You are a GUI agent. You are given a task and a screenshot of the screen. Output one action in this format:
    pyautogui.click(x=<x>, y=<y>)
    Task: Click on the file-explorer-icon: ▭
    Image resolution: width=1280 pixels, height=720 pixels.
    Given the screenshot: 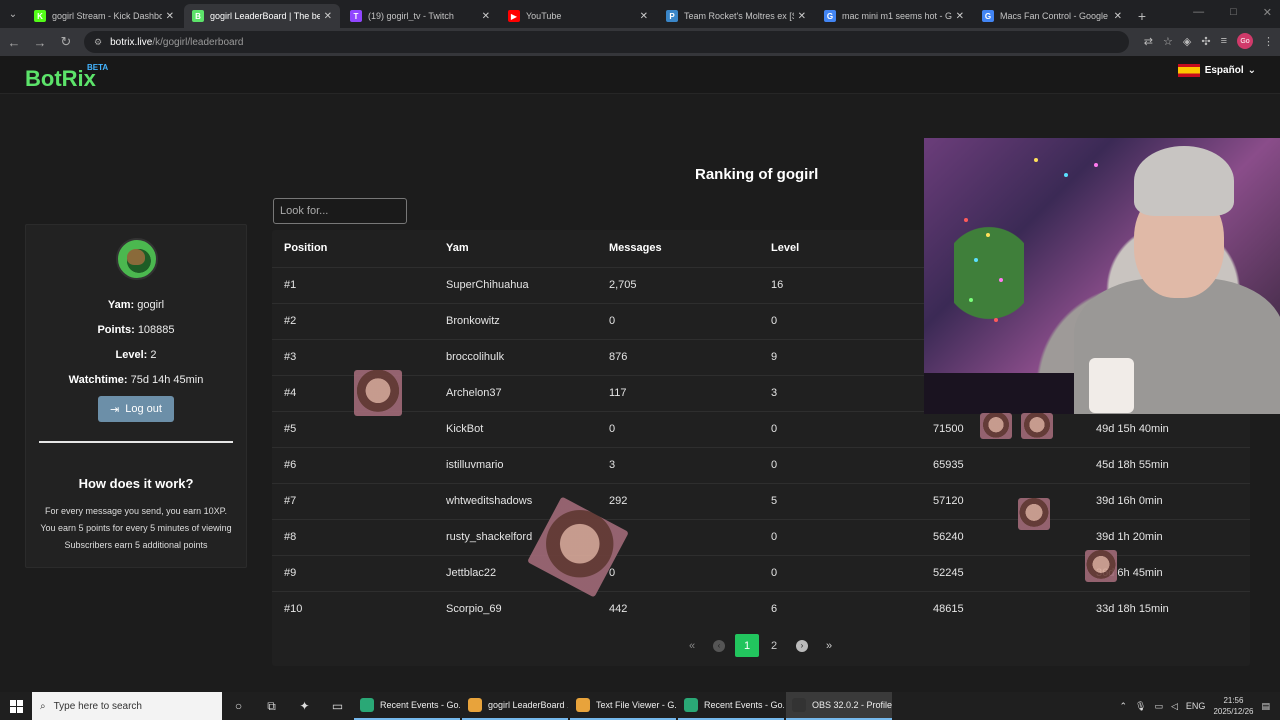 What is the action you would take?
    pyautogui.click(x=337, y=706)
    